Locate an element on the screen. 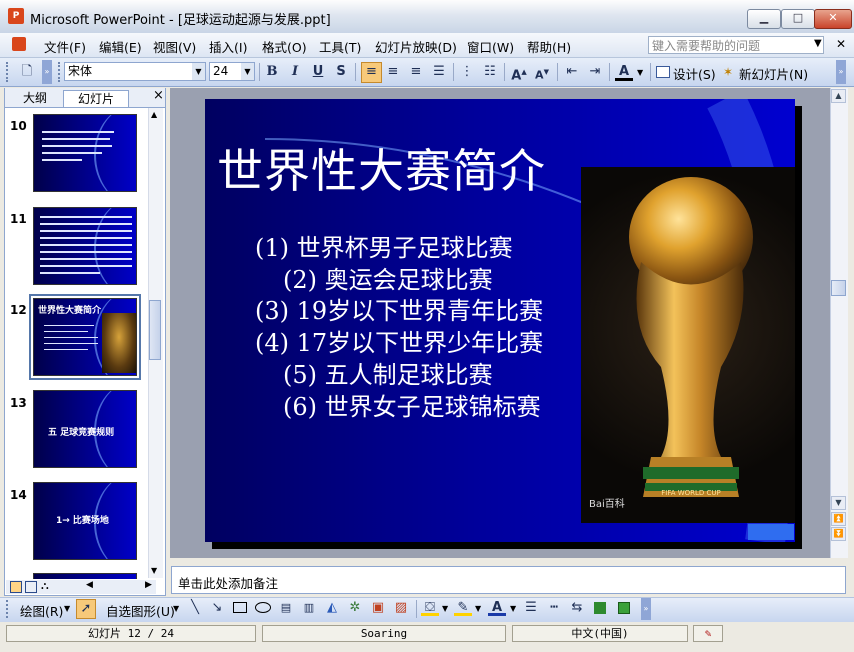  pane-close-button: × is located at coordinates (158, 95).